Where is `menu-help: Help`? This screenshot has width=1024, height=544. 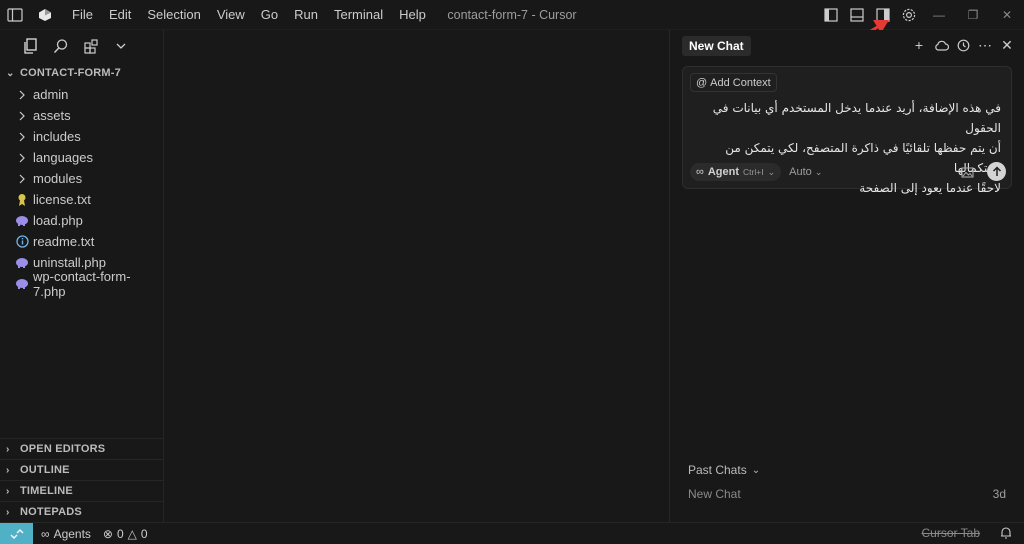 menu-help: Help is located at coordinates (412, 15).